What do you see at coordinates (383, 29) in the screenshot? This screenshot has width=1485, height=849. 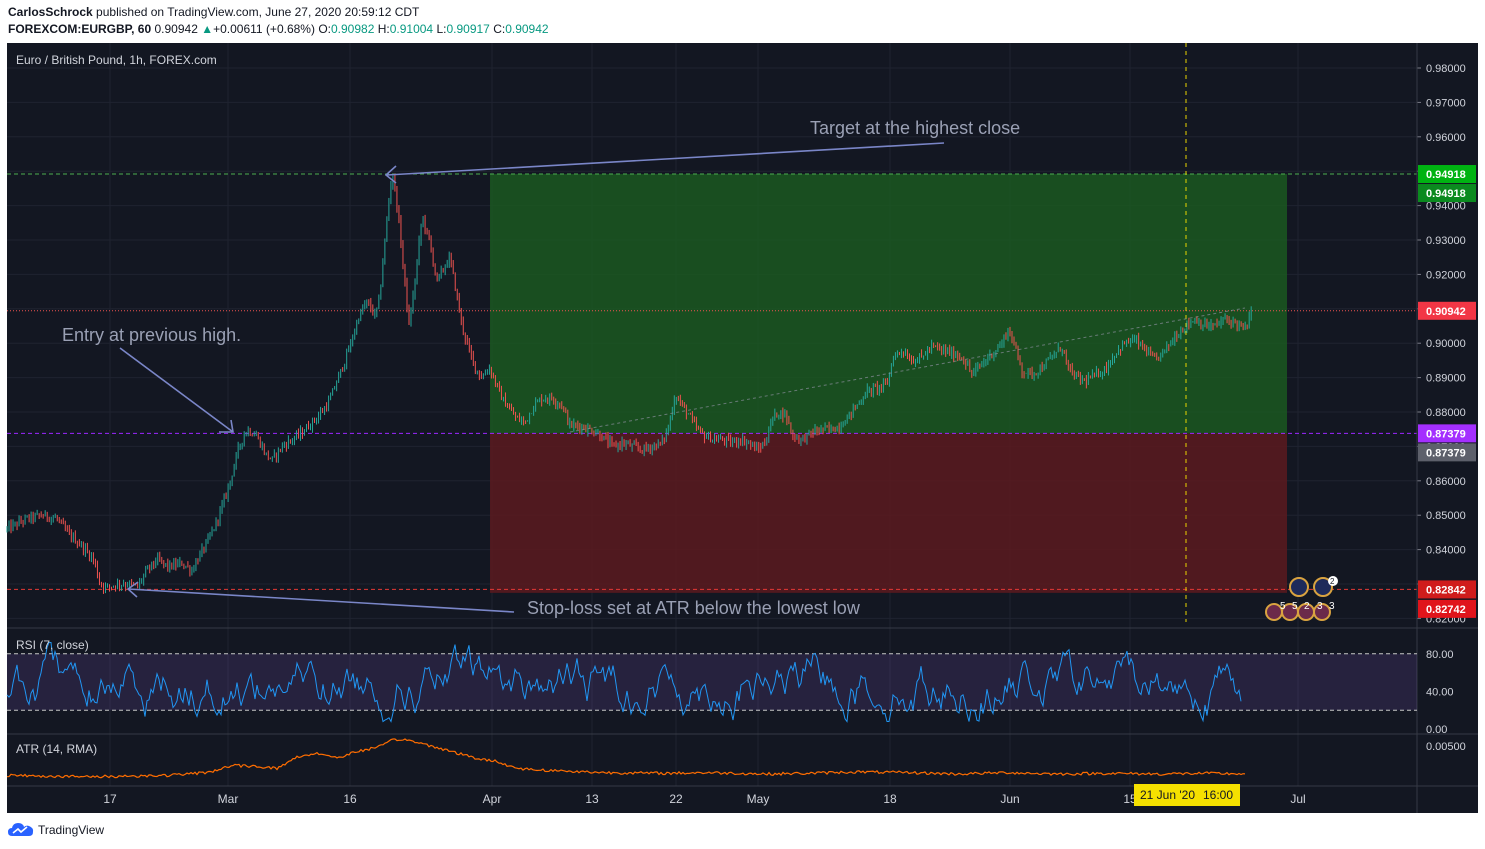 I see `high-label: H:` at bounding box center [383, 29].